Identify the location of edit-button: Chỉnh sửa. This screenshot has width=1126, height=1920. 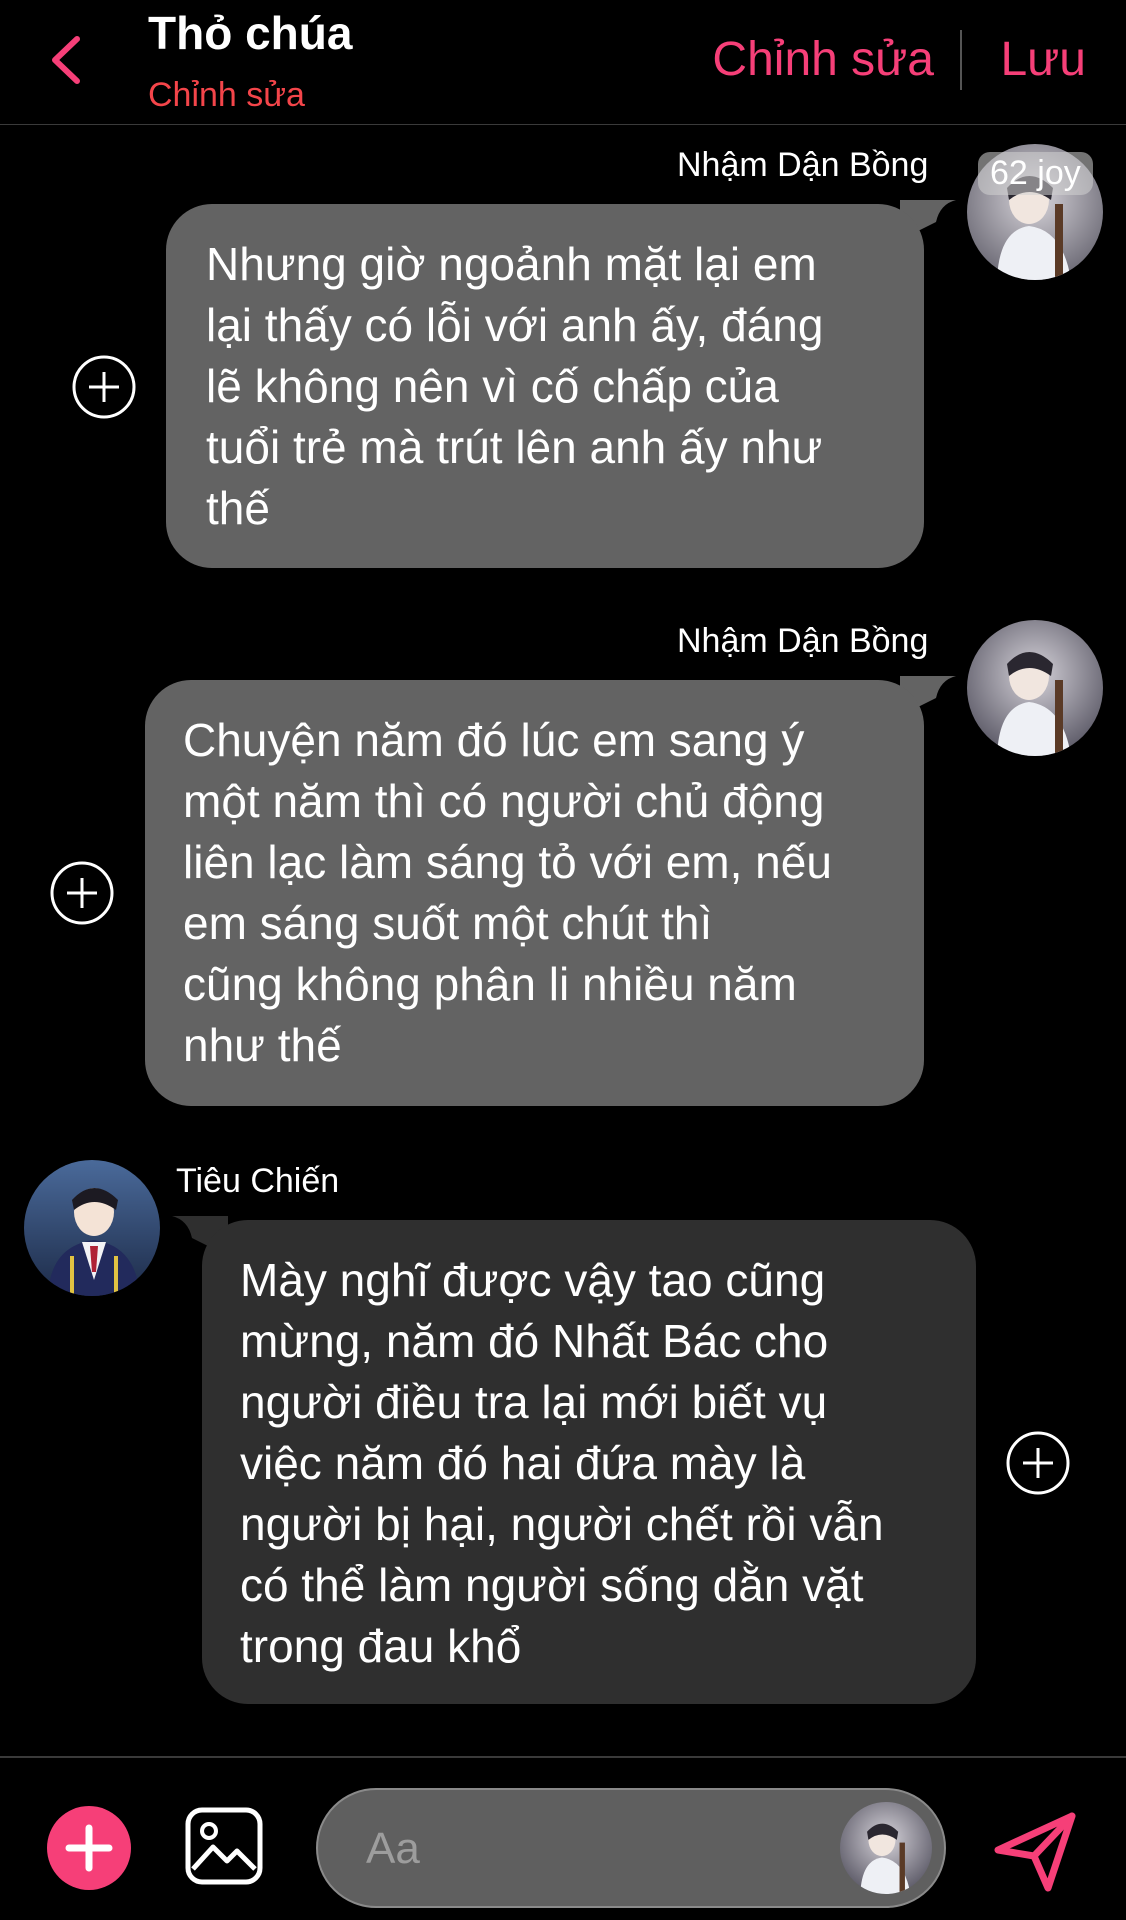
(823, 59).